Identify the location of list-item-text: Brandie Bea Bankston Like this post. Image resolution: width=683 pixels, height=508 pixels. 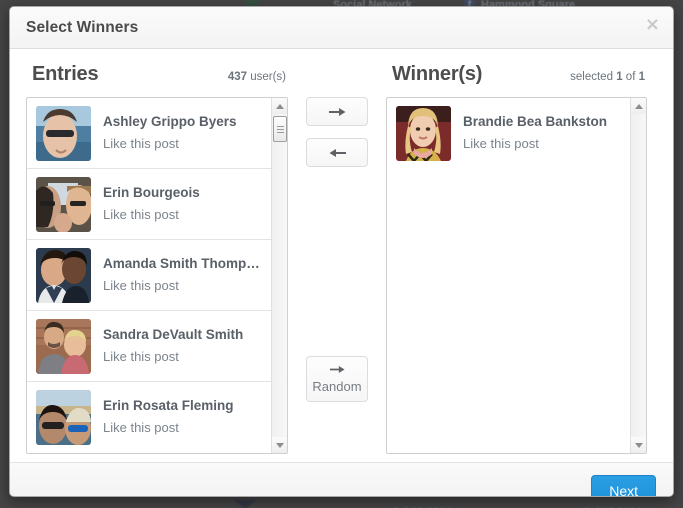
(535, 133).